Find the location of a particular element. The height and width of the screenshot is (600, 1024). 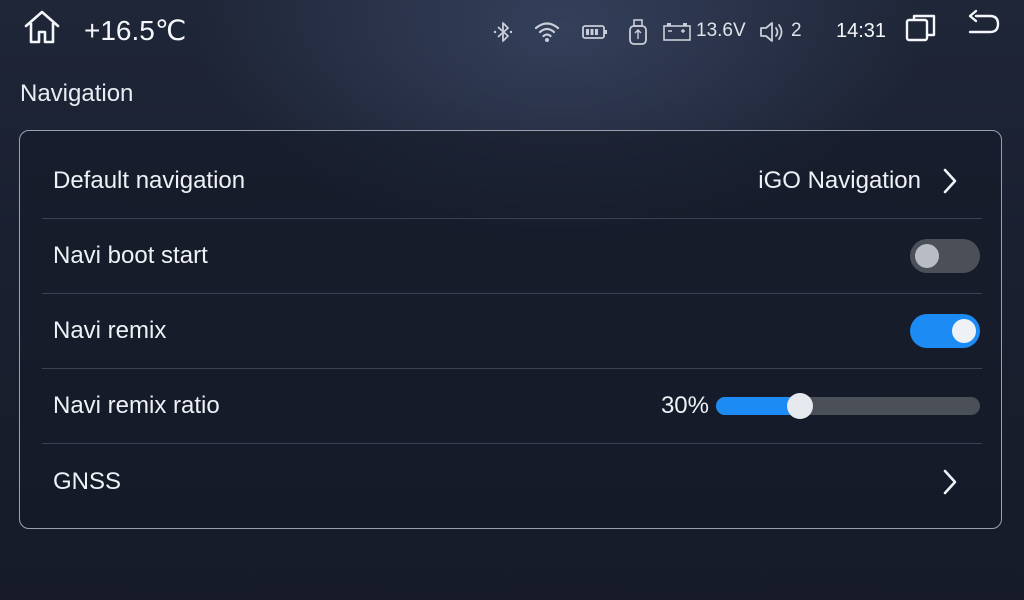

navi-boot-start-row: Navi boot start is located at coordinates (512, 256).